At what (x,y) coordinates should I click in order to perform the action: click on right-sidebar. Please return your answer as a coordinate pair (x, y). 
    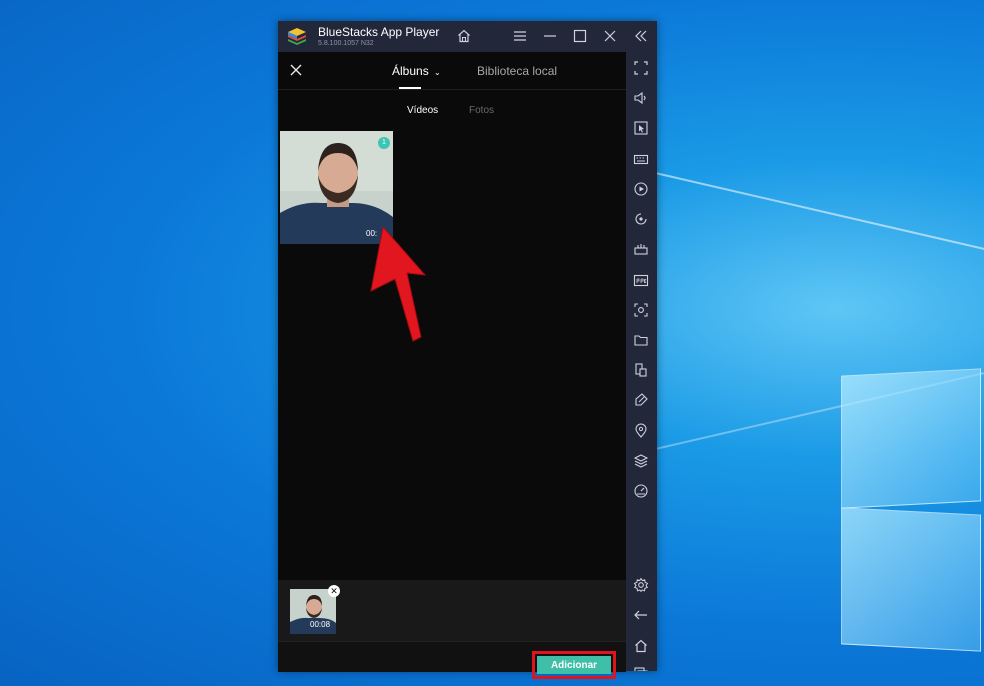
    Looking at the image, I should click on (641, 361).